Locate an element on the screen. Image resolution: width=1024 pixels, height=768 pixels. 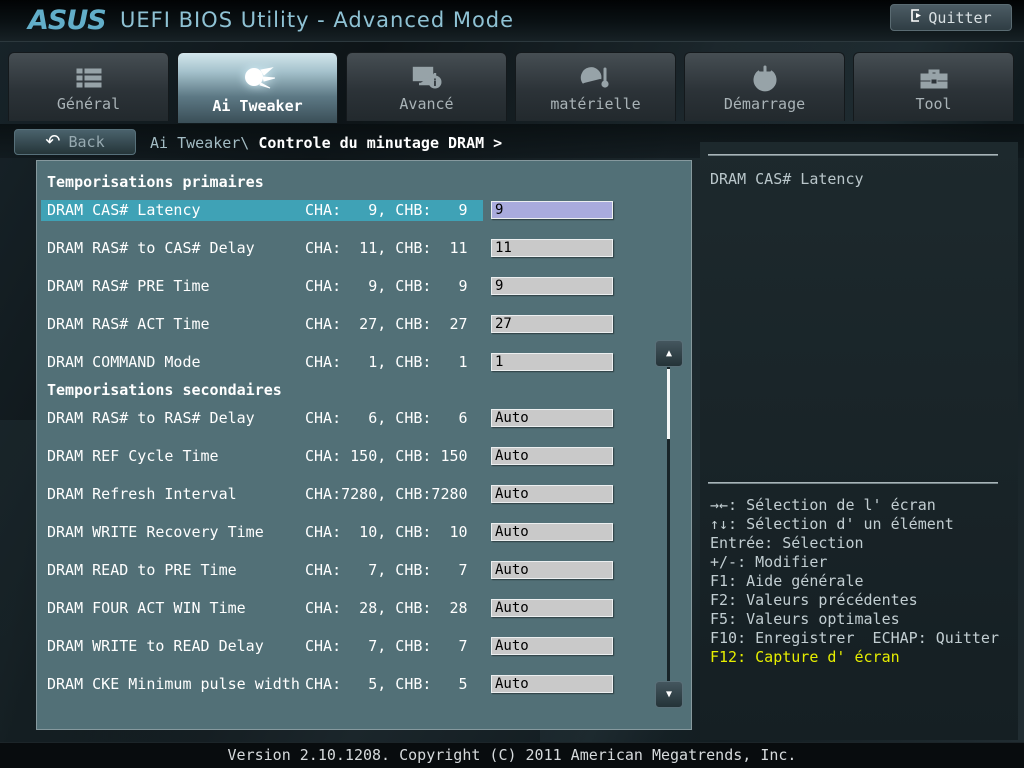
help-title: DRAM CAS# Latency is located at coordinates (787, 179).